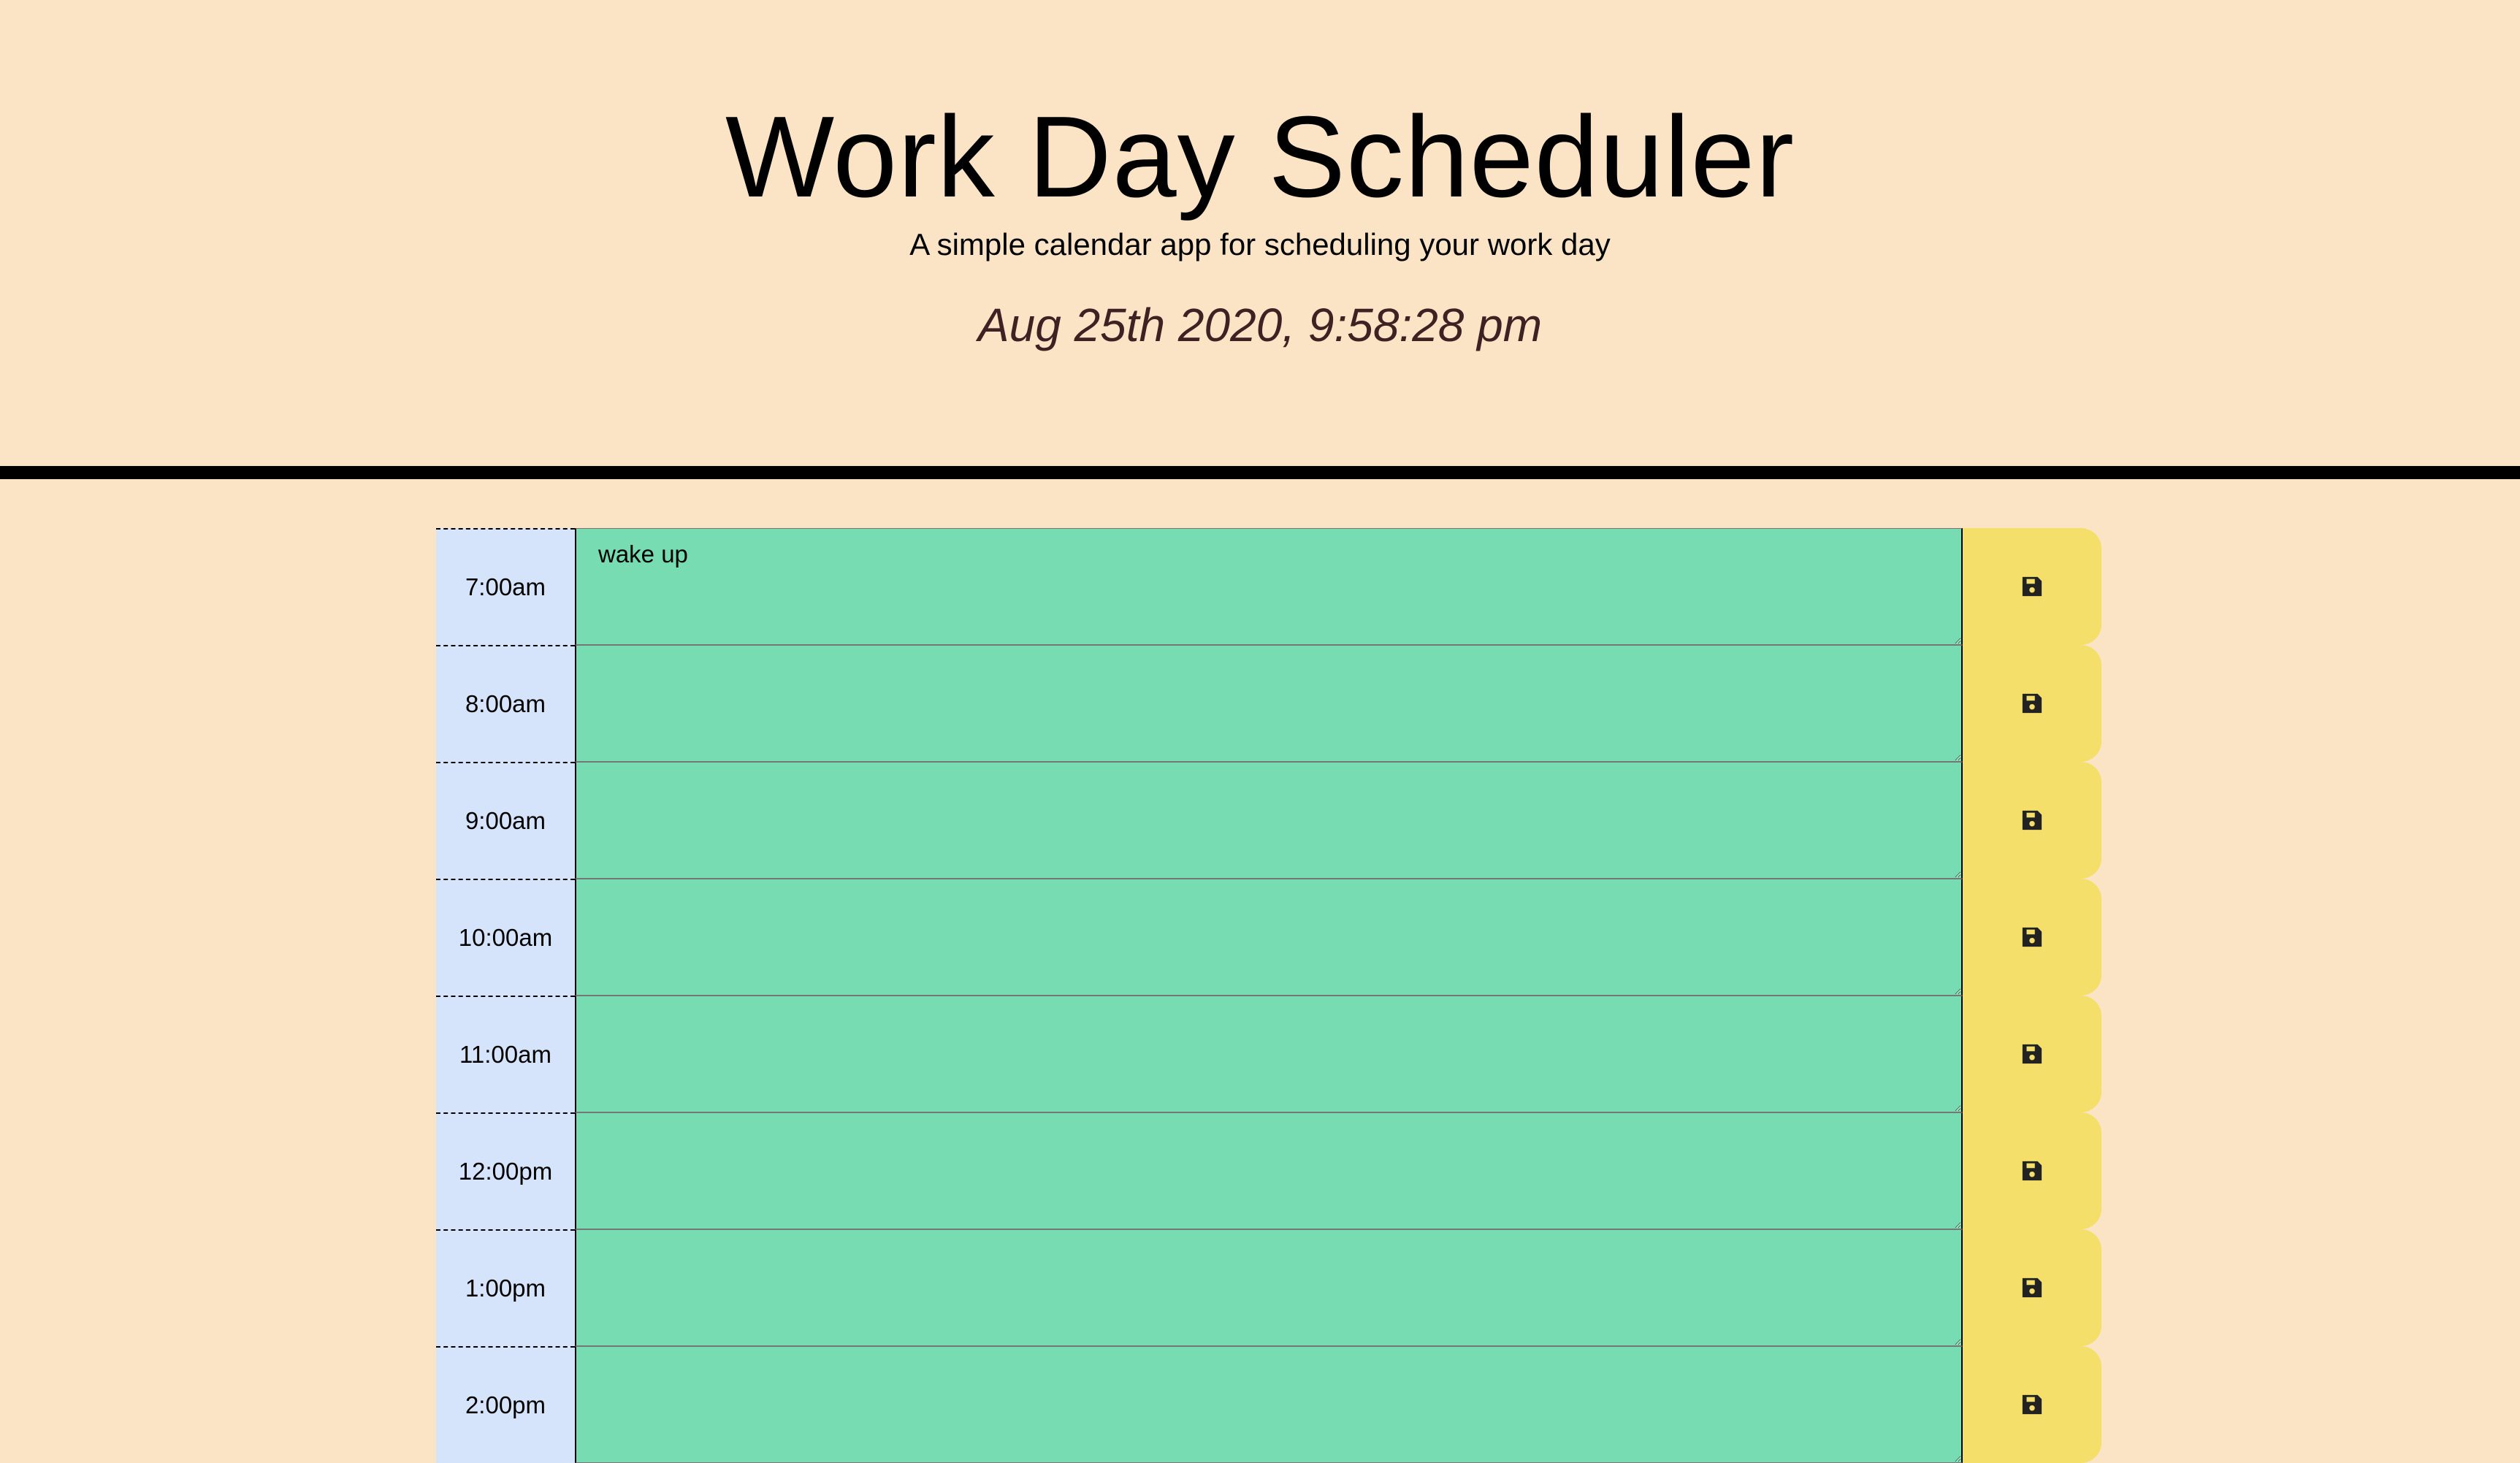 Image resolution: width=2520 pixels, height=1463 pixels. What do you see at coordinates (505, 586) in the screenshot?
I see `hour-label: 7:00am` at bounding box center [505, 586].